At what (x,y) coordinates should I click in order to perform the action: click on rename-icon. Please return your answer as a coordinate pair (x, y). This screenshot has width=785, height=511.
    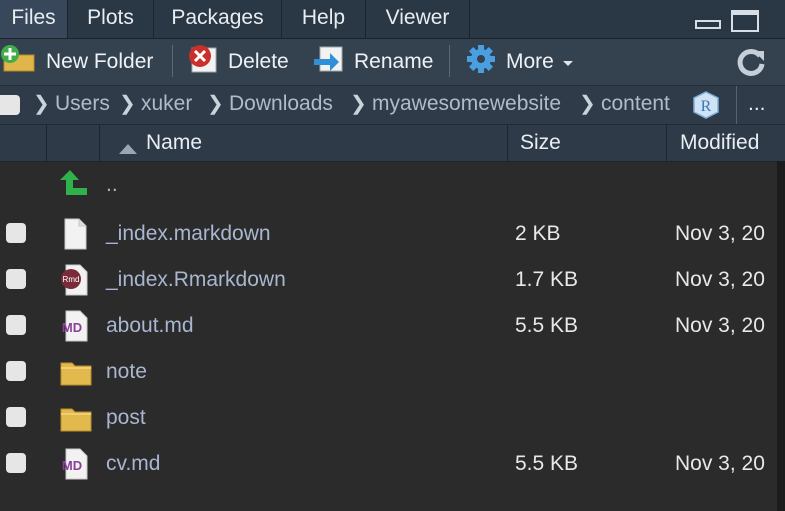
    Looking at the image, I should click on (333, 62).